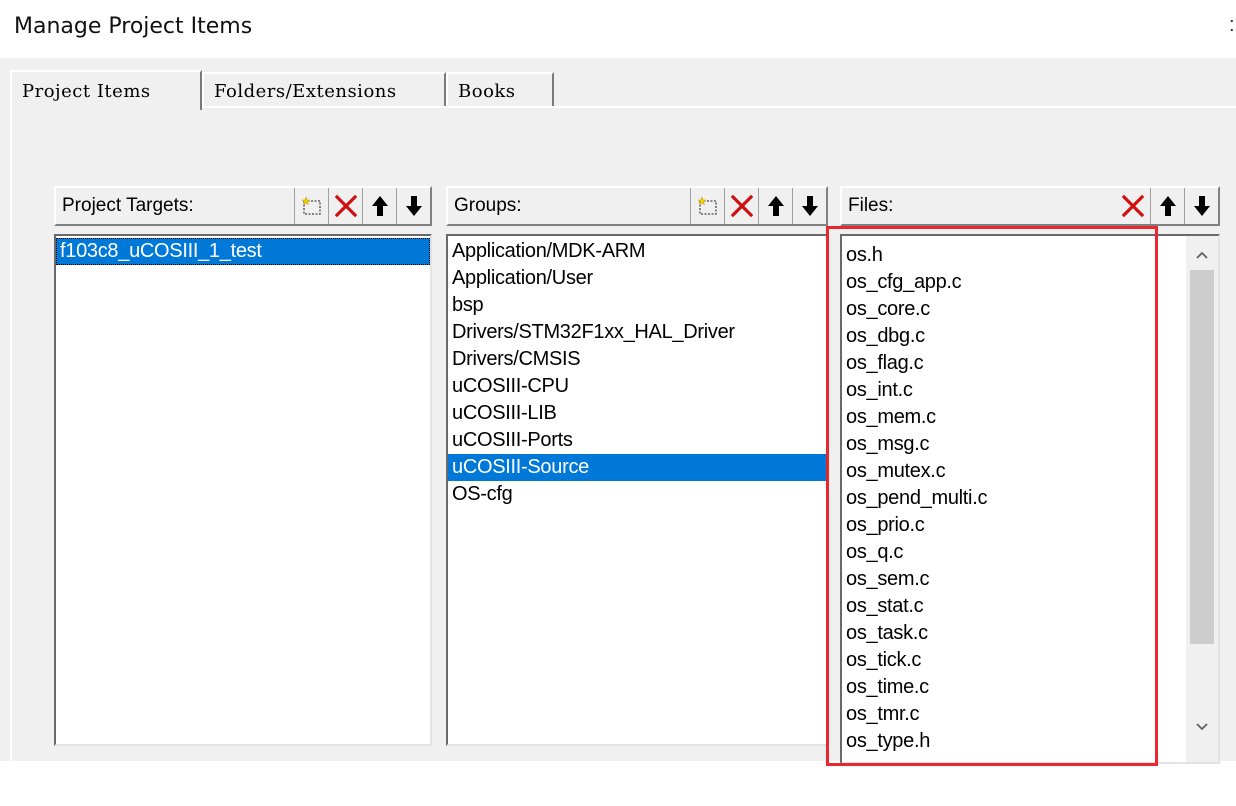 The height and width of the screenshot is (806, 1236). What do you see at coordinates (1030, 579) in the screenshot?
I see `list-item: os_sem.c` at bounding box center [1030, 579].